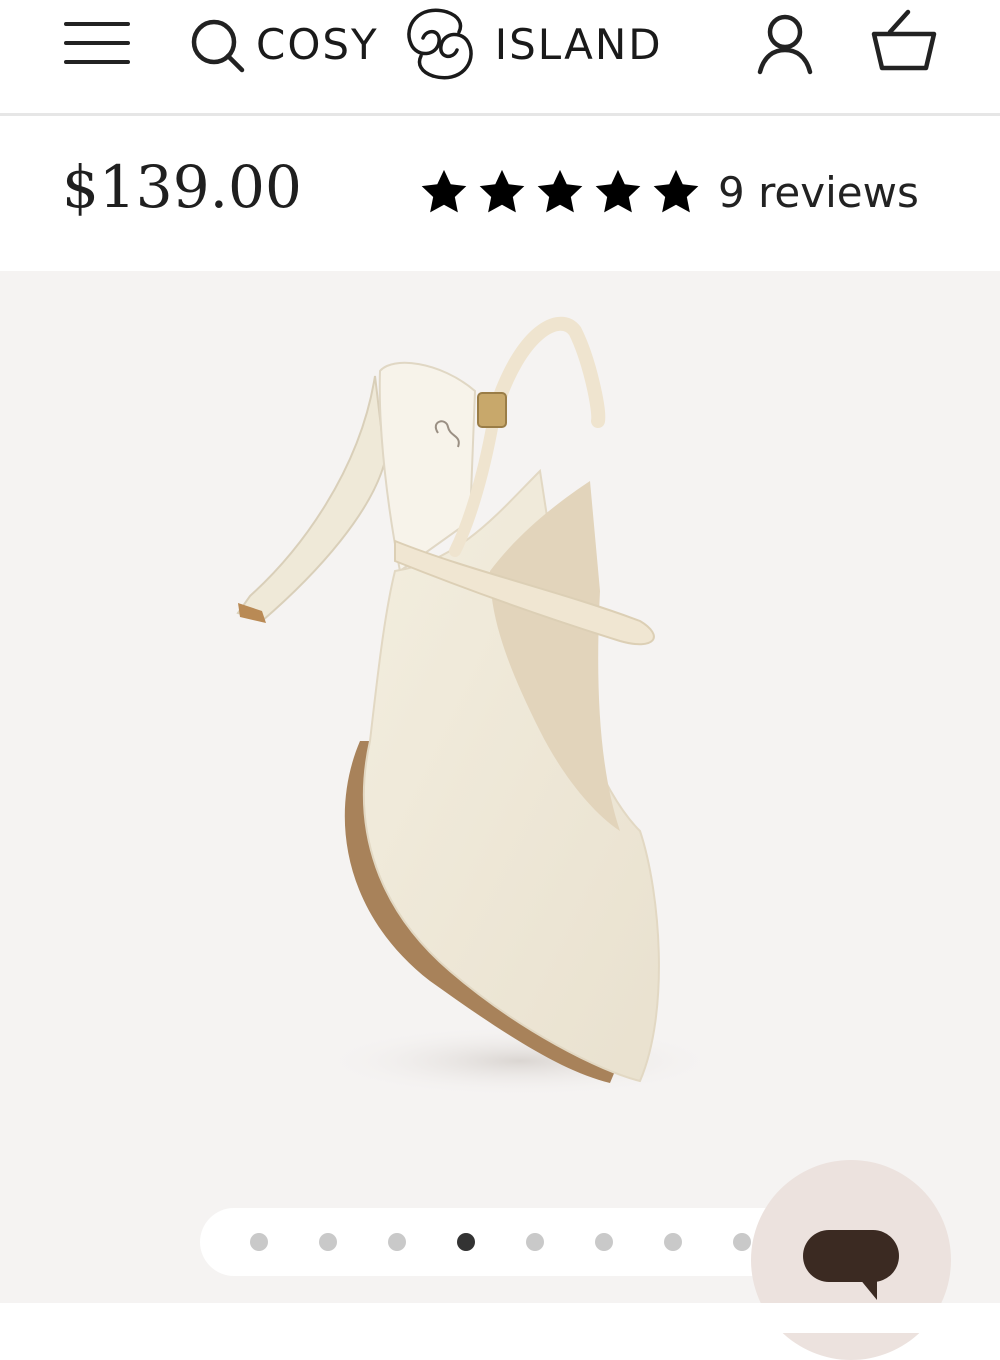 This screenshot has width=1000, height=1360. I want to click on brand-logo: COSY ISLAND, so click(501, 44).